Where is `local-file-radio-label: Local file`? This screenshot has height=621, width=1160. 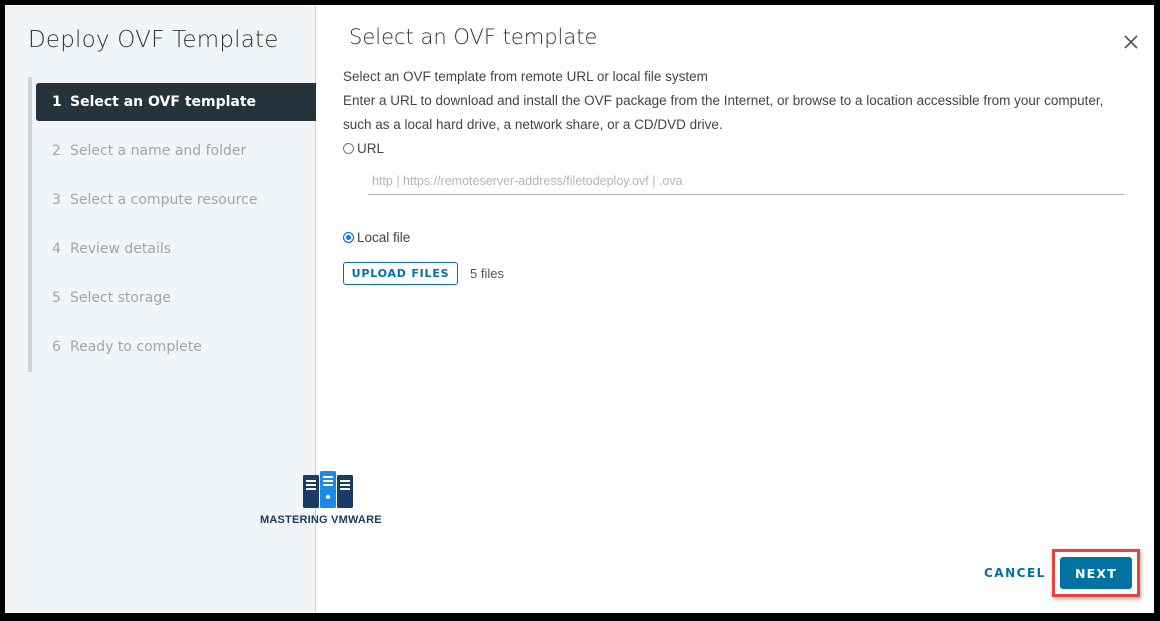 local-file-radio-label: Local file is located at coordinates (384, 237).